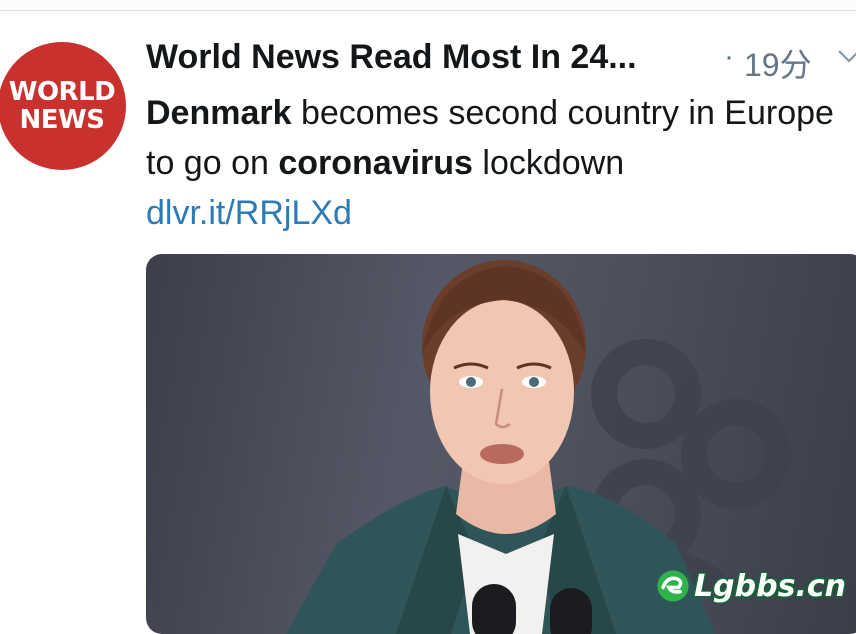  Describe the element at coordinates (778, 63) in the screenshot. I see `timestamp: 19分` at that location.